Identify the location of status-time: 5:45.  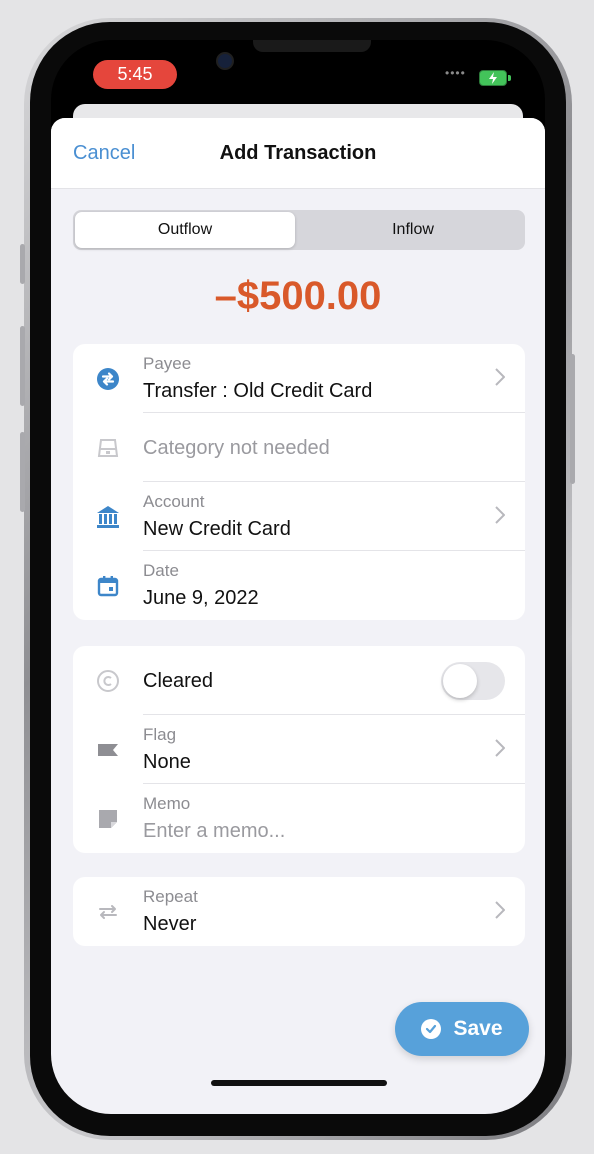
(135, 74).